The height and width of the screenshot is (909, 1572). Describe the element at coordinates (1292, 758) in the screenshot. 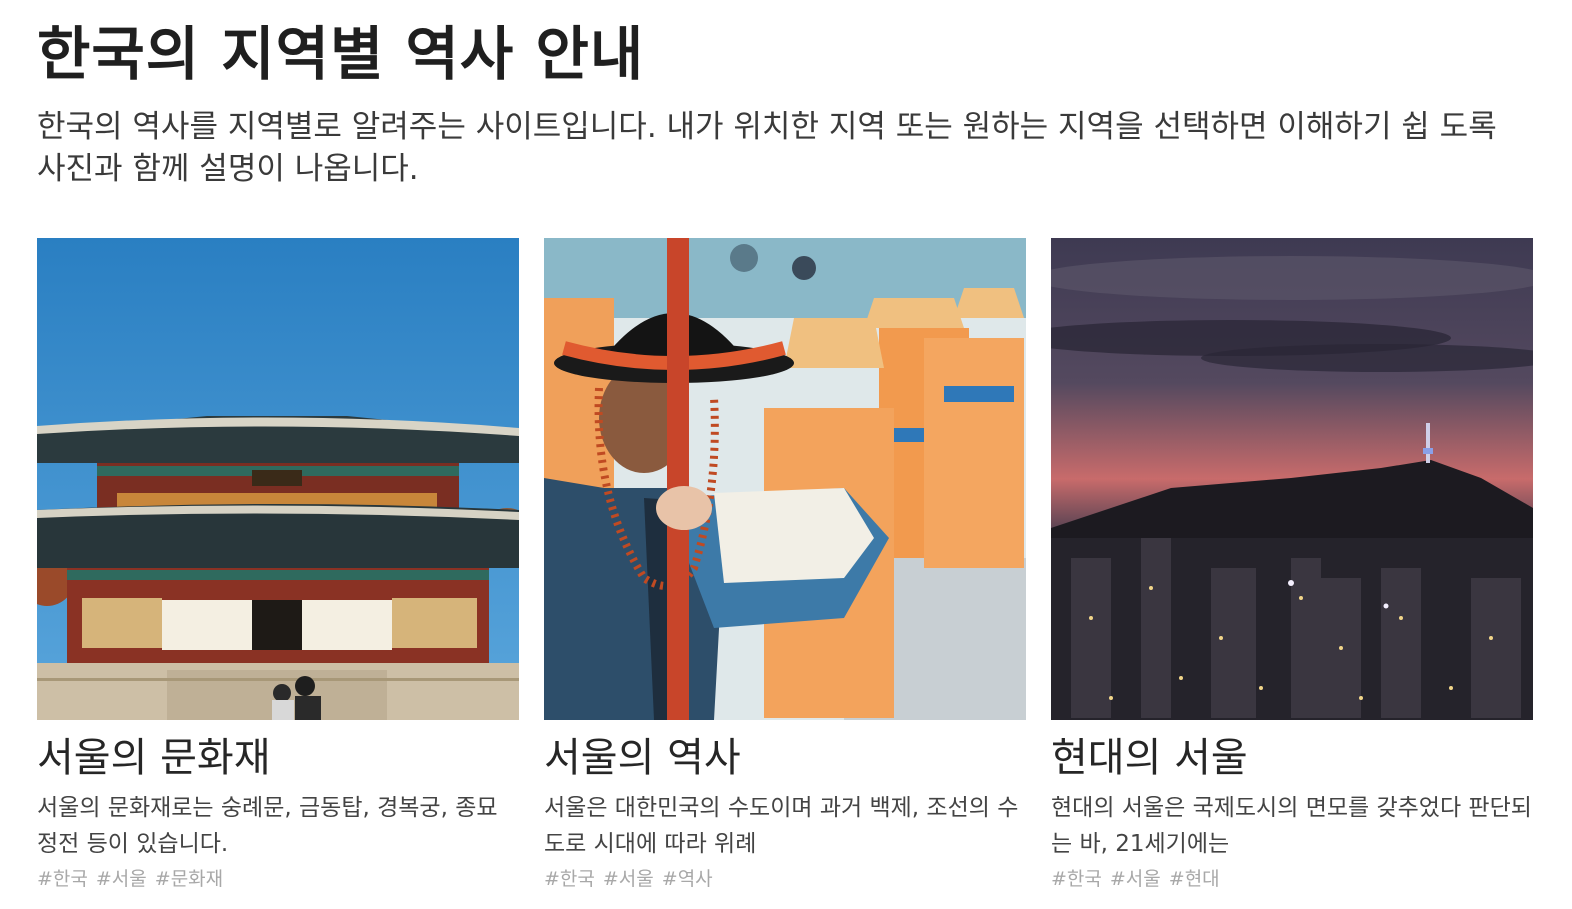

I see `card-title: 현대의 서울` at that location.